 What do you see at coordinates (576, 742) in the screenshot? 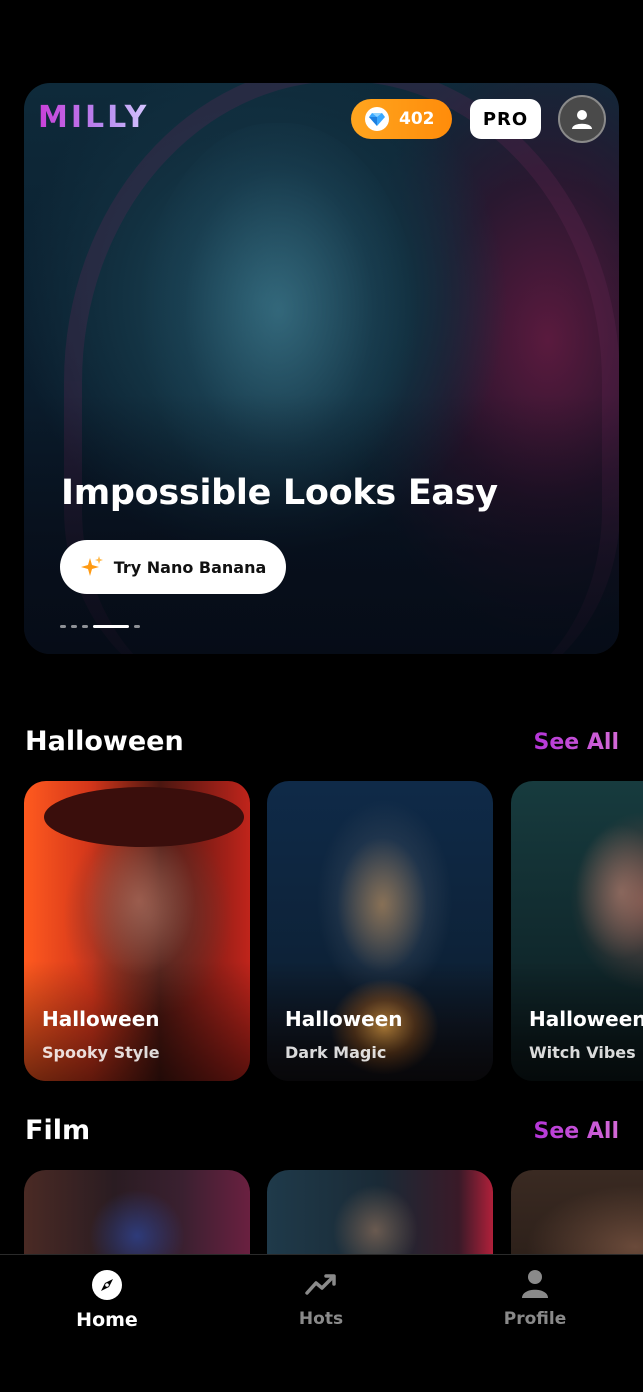
I see `see-all-halloween-link: See All` at bounding box center [576, 742].